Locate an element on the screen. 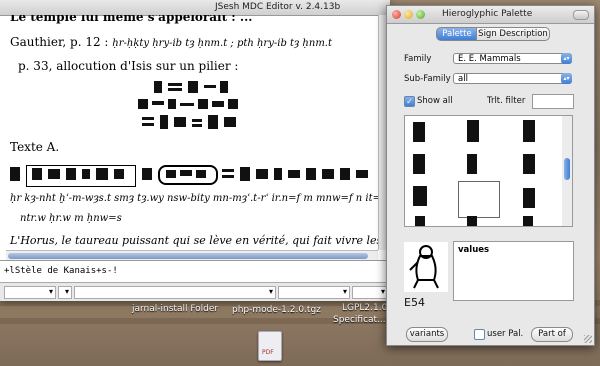  variants-button: variants is located at coordinates (427, 334).